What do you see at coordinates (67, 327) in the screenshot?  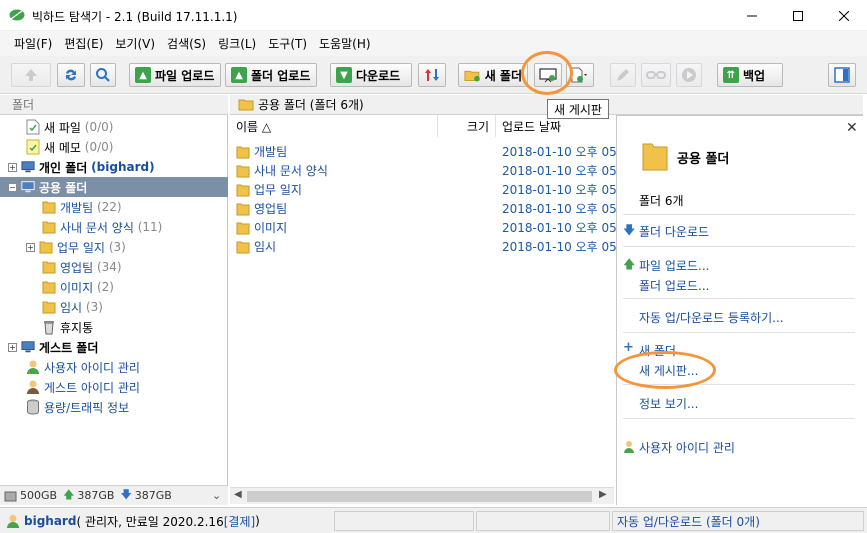 I see `tree-trash: 휴지통` at bounding box center [67, 327].